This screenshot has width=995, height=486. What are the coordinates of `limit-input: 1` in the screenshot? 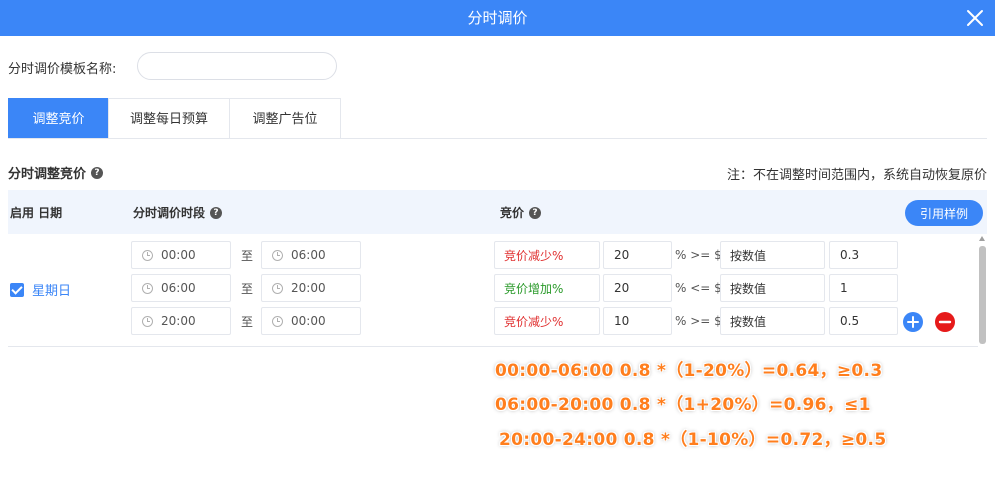 It's located at (863, 288).